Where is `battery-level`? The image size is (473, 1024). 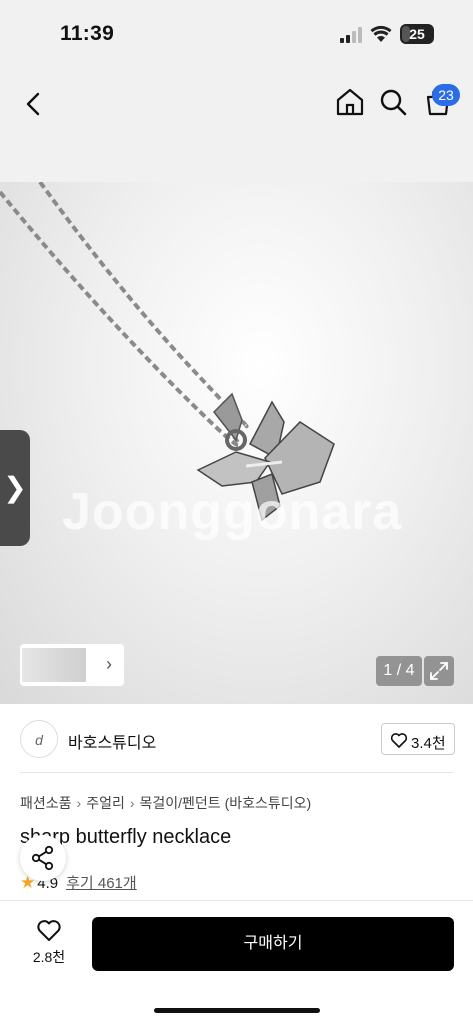
battery-level is located at coordinates (406, 34).